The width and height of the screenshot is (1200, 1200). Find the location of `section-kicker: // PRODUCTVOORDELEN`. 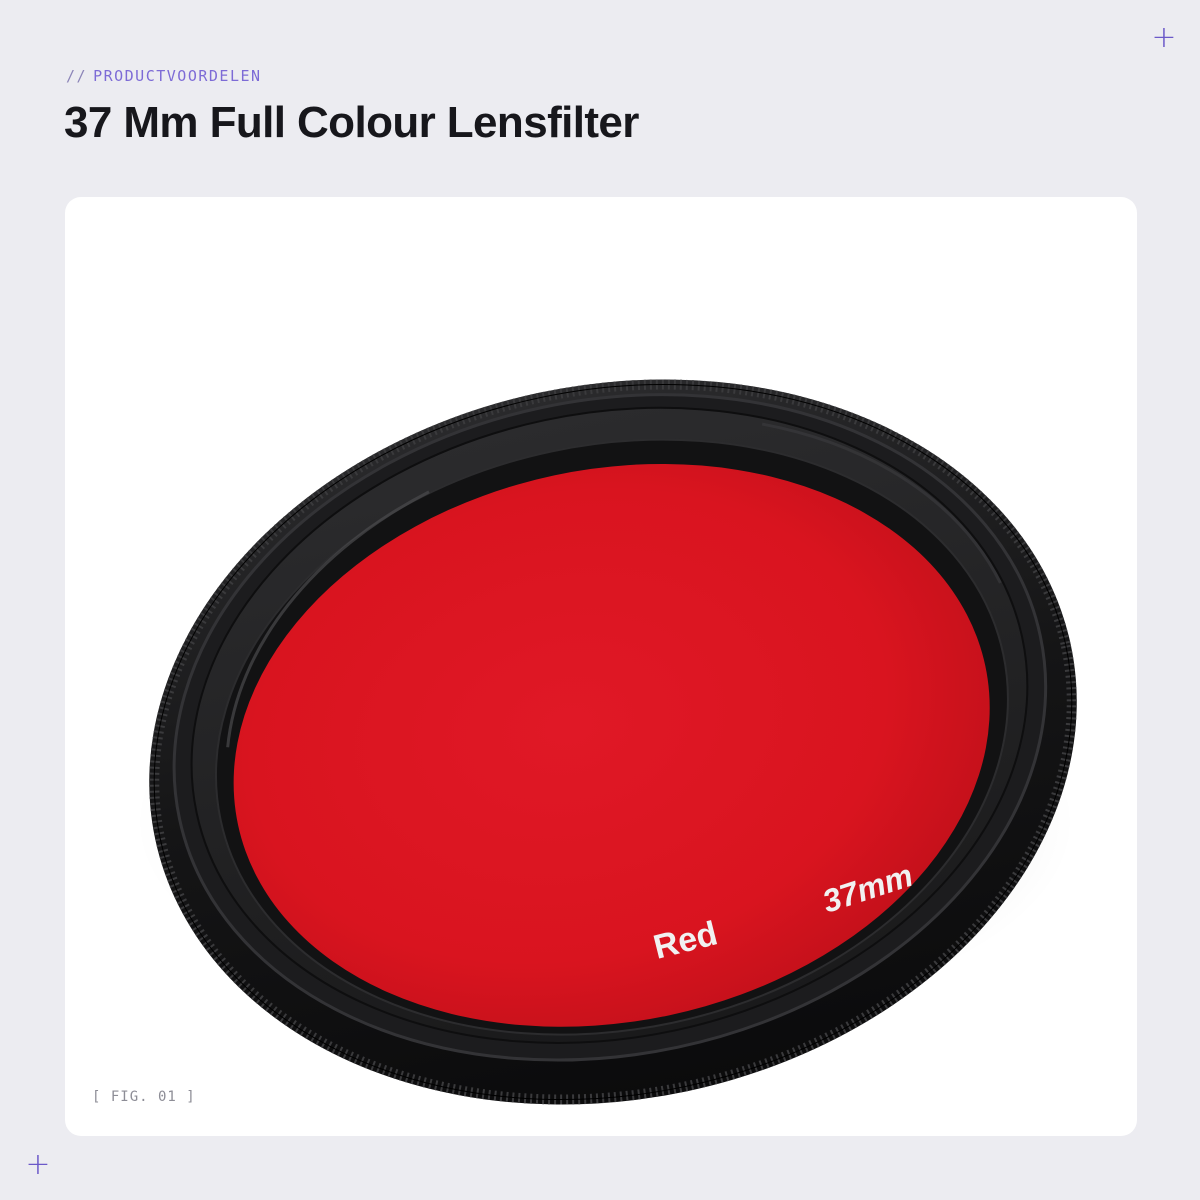

section-kicker: // PRODUCTVOORDELEN is located at coordinates (164, 76).